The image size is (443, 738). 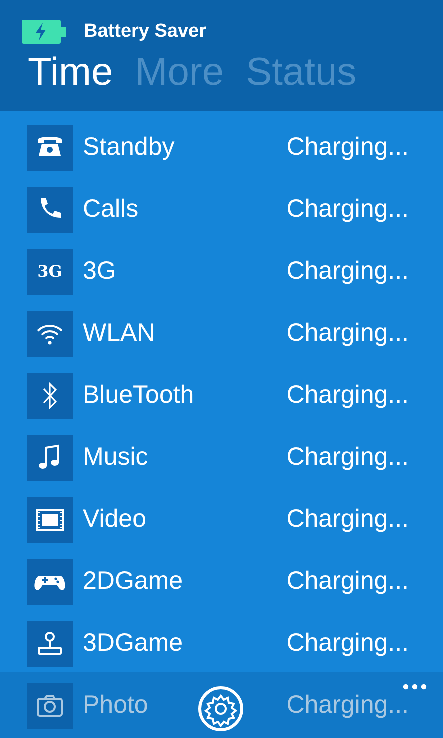 I want to click on item-label: 3G, so click(x=99, y=272).